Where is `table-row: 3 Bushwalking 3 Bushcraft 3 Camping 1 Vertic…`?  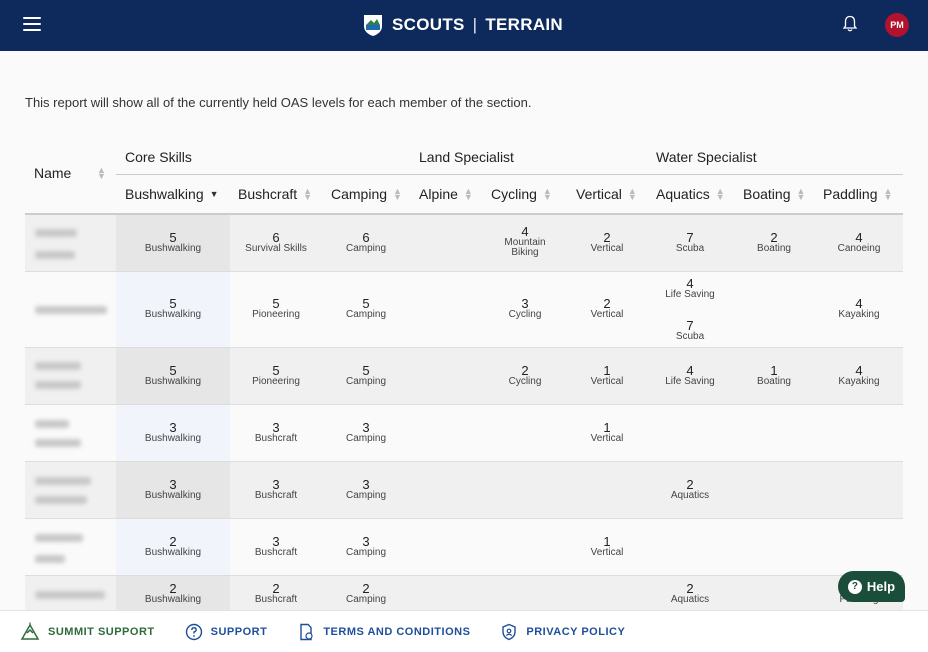
table-row: 3 Bushwalking 3 Bushcraft 3 Camping 1 Vertic… is located at coordinates (464, 433).